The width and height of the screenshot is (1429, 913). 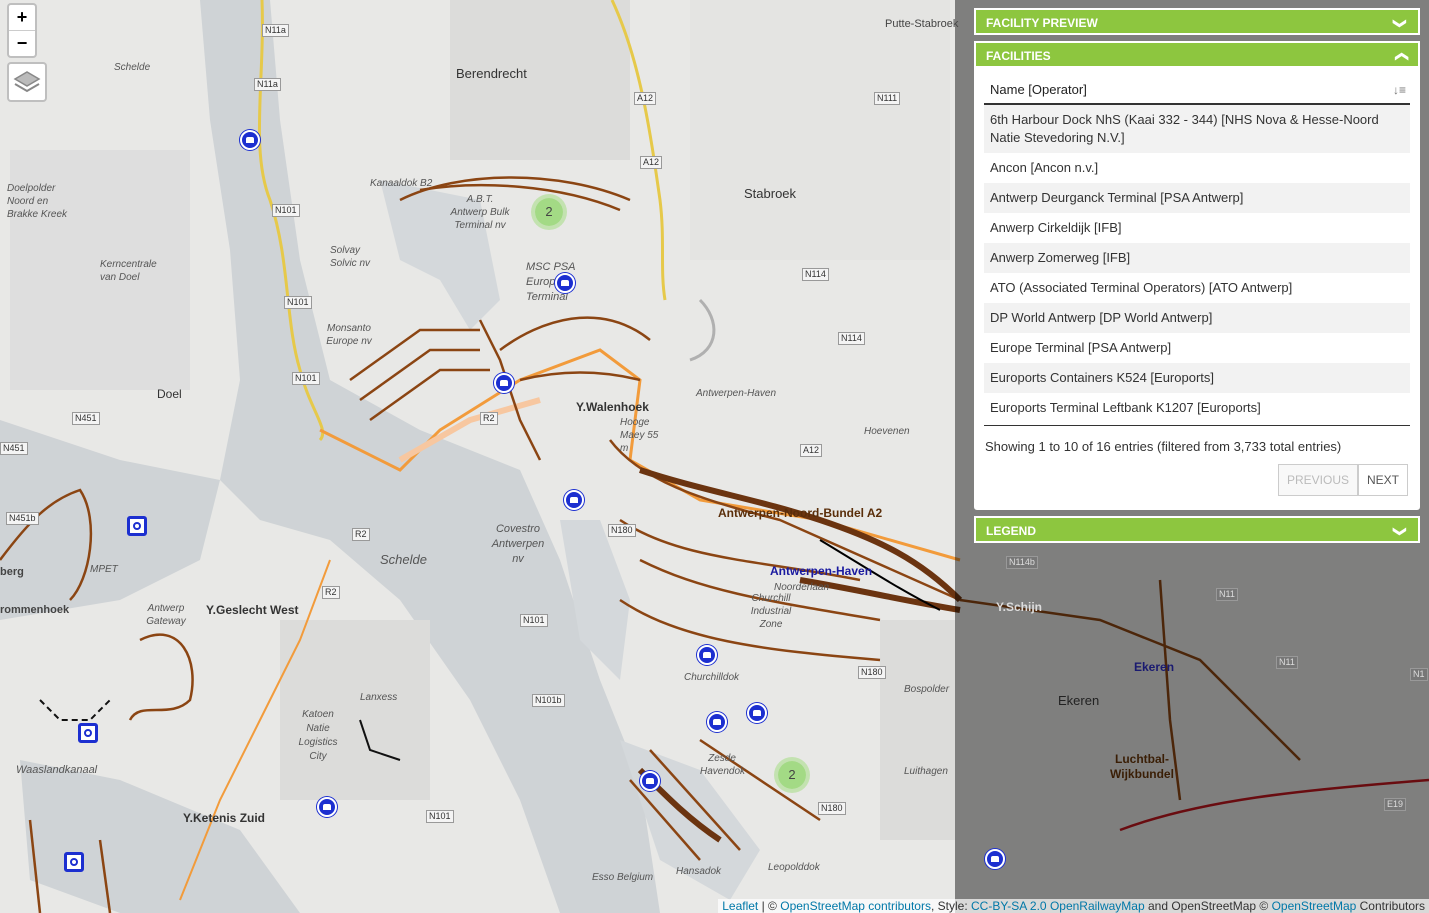 I want to click on map-label: Antwerp Gateway, so click(x=166, y=615).